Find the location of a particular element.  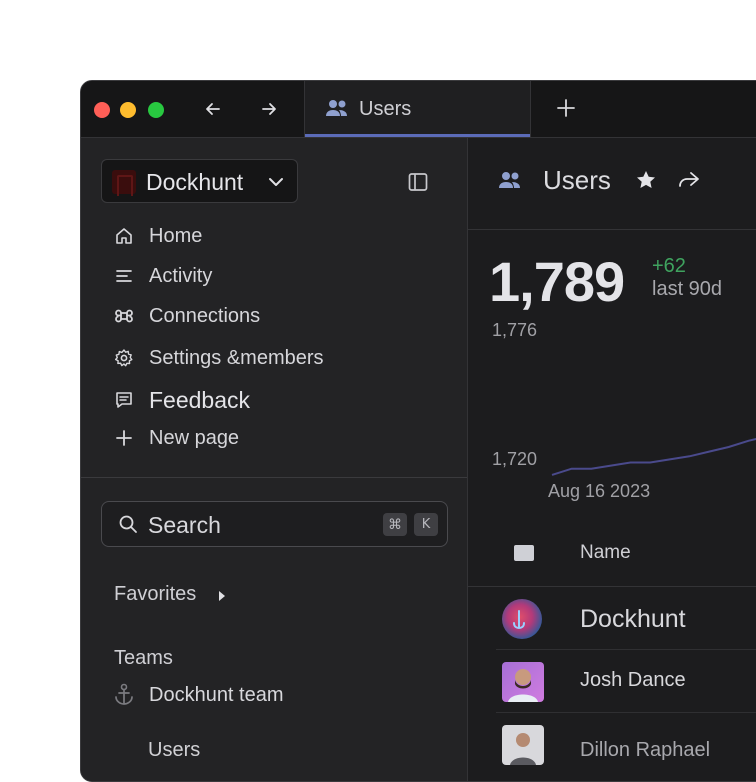

user-count: 1,789 is located at coordinates (557, 281).